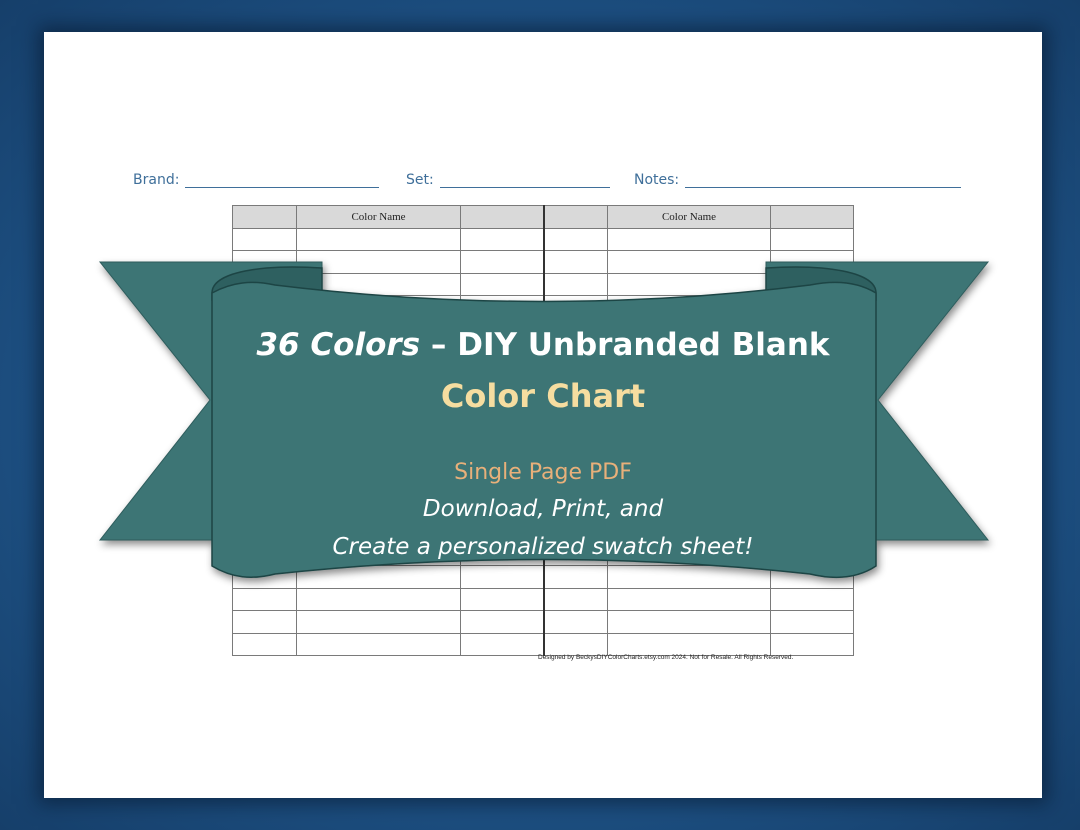 The height and width of the screenshot is (830, 1080). I want to click on banner-title-italic: 36 Colors, so click(338, 345).